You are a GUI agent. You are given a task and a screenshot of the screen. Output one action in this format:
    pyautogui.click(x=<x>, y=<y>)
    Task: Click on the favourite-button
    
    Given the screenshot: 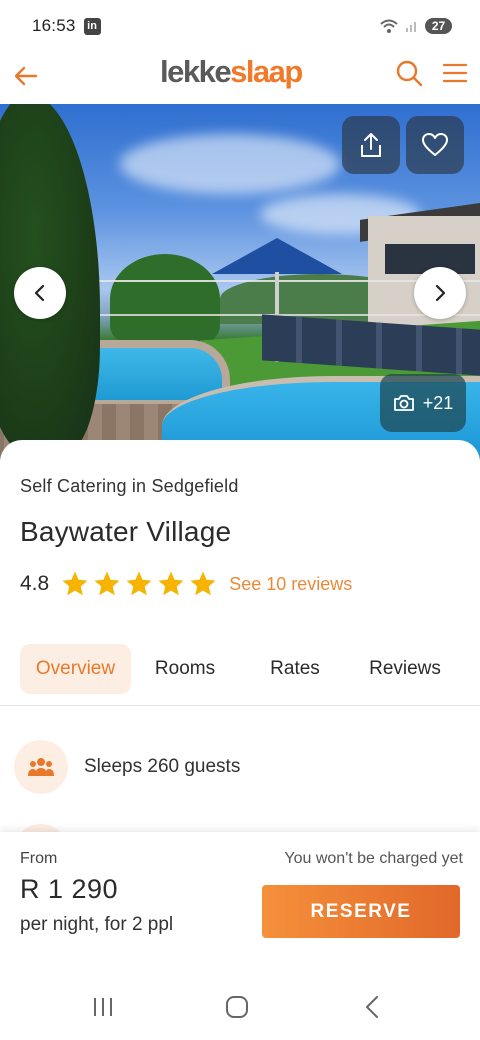 What is the action you would take?
    pyautogui.click(x=435, y=145)
    